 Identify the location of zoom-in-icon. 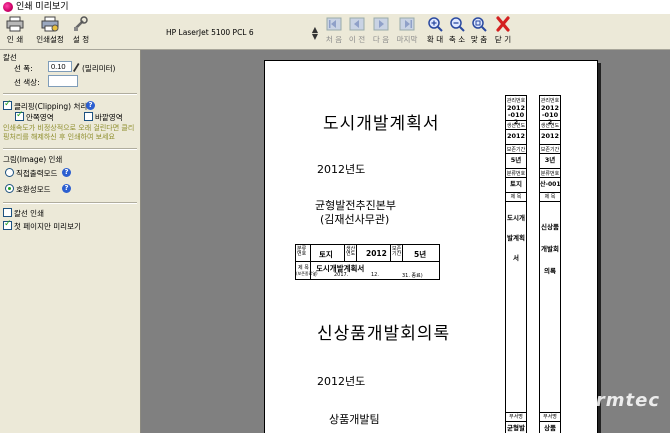
(435, 24).